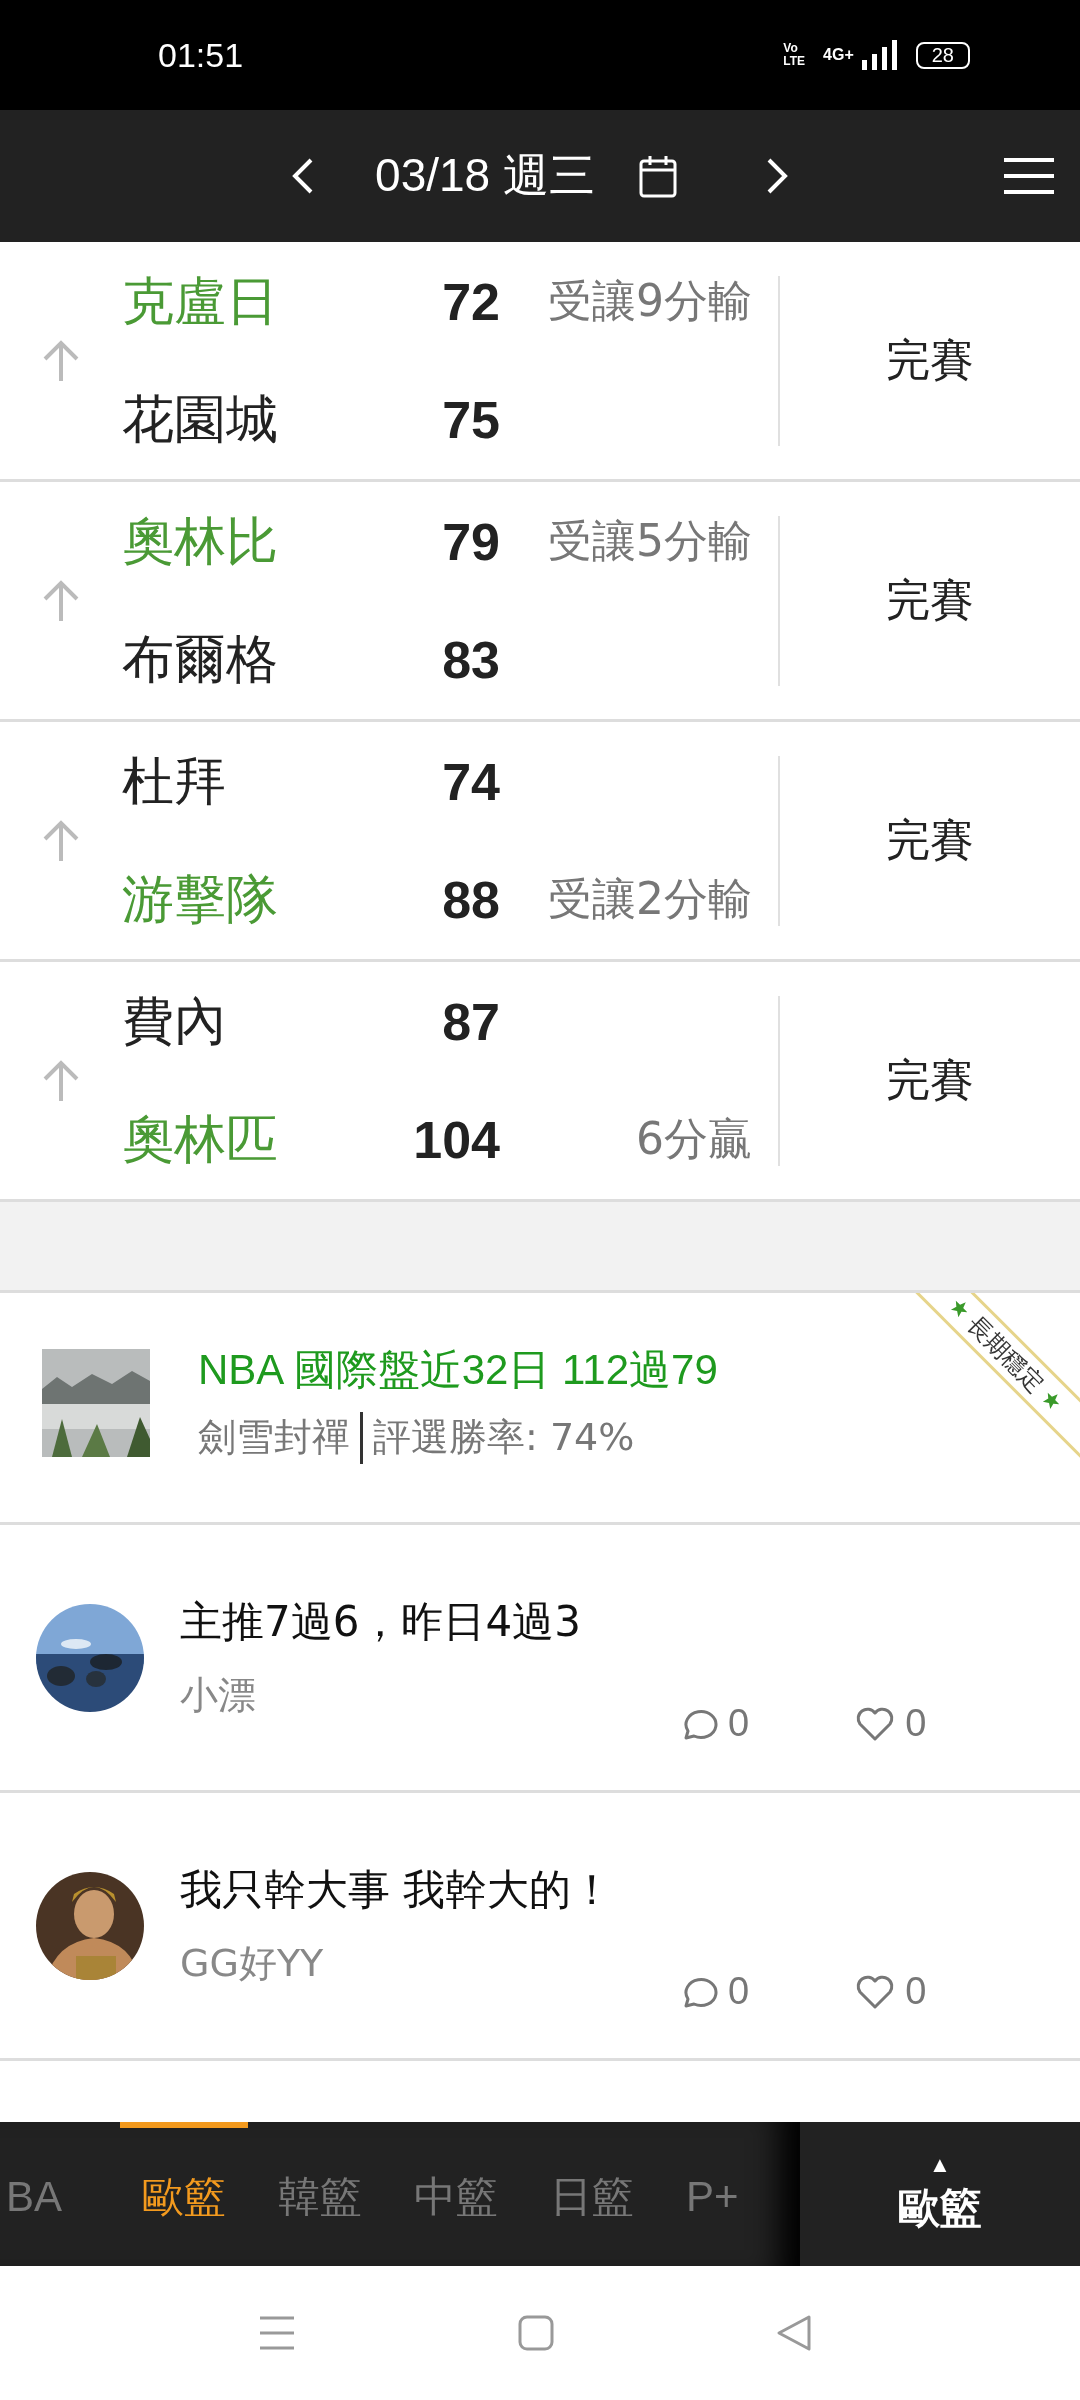 This screenshot has height=2400, width=1080. Describe the element at coordinates (274, 1437) in the screenshot. I see `author-name: 劍雪封禪` at that location.